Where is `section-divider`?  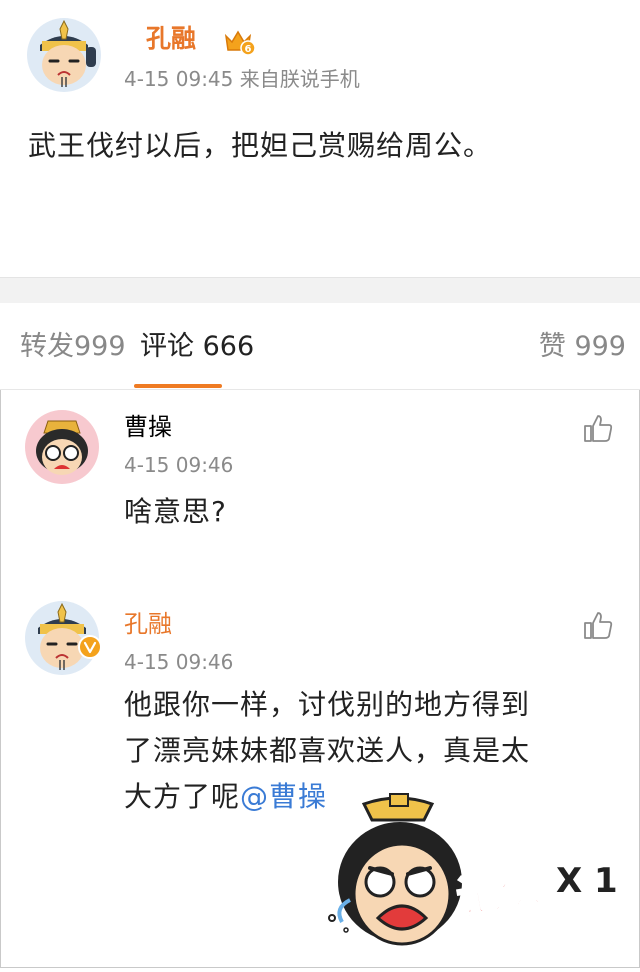 section-divider is located at coordinates (320, 290).